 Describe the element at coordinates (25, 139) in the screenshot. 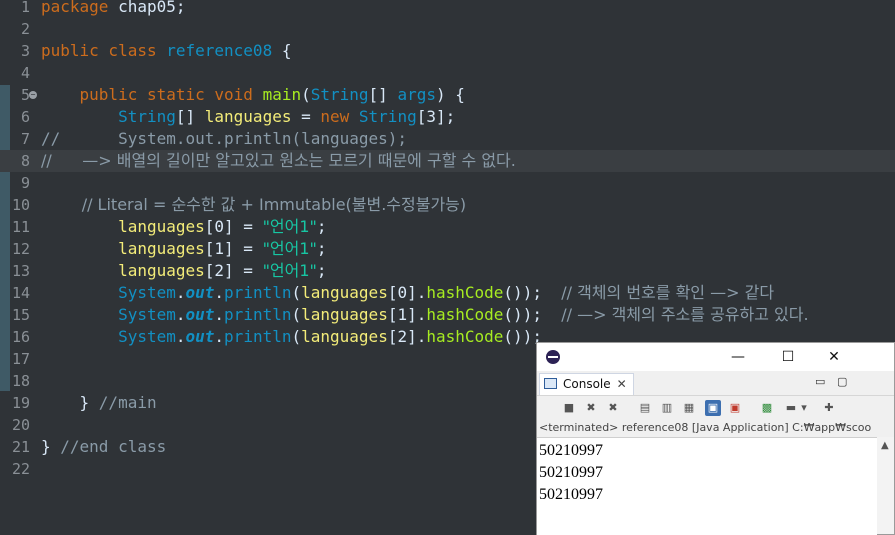

I see `line-number: 7` at that location.